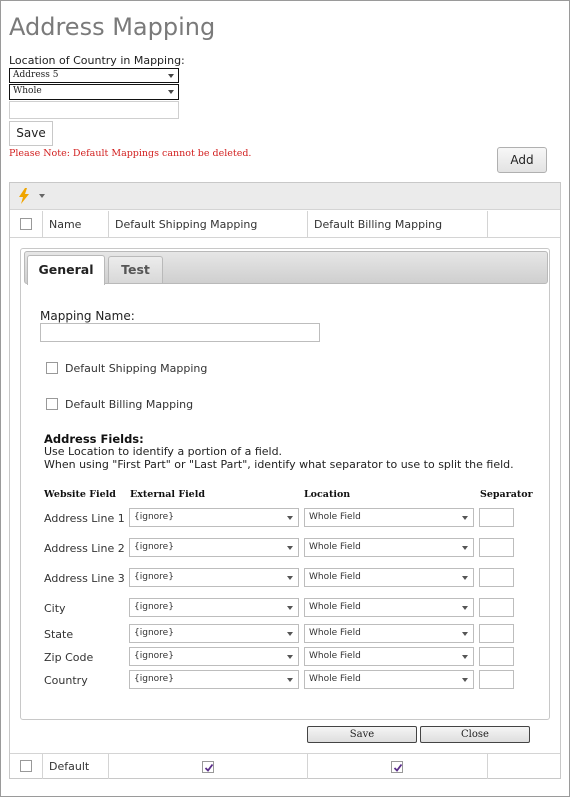  I want to click on default-billing-checkbox, so click(52, 404).